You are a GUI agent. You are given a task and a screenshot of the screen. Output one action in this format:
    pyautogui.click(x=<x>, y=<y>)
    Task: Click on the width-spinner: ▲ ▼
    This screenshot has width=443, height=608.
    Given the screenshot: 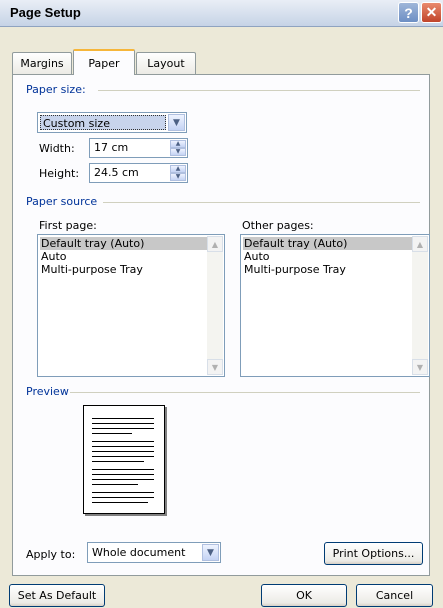 What is the action you would take?
    pyautogui.click(x=178, y=148)
    